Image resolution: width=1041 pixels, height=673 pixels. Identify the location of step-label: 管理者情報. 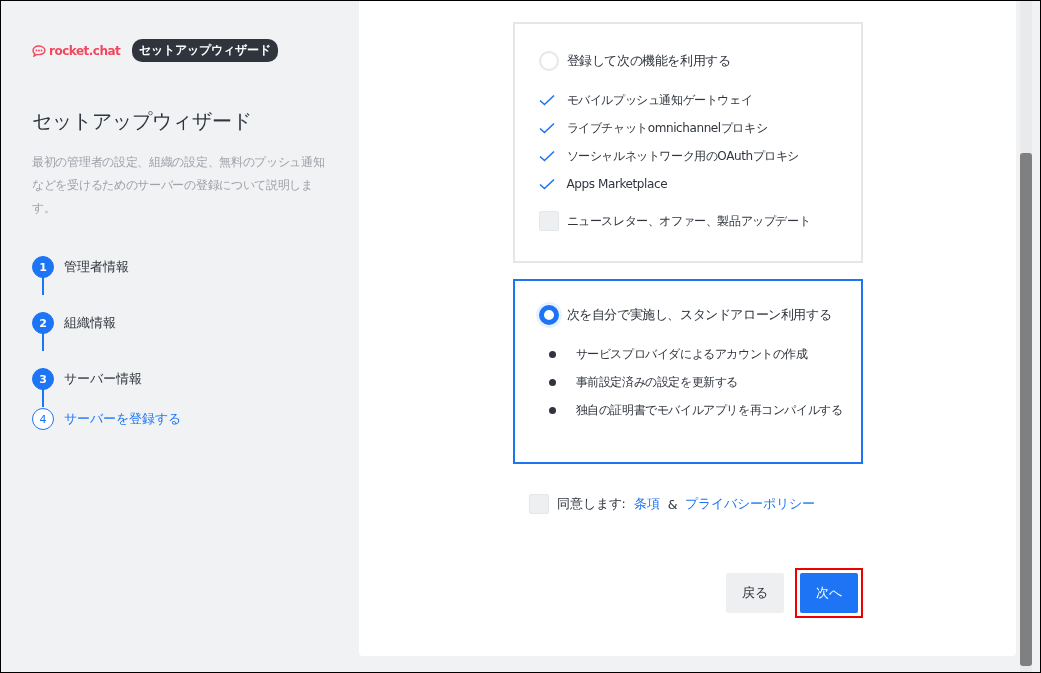
(96, 267).